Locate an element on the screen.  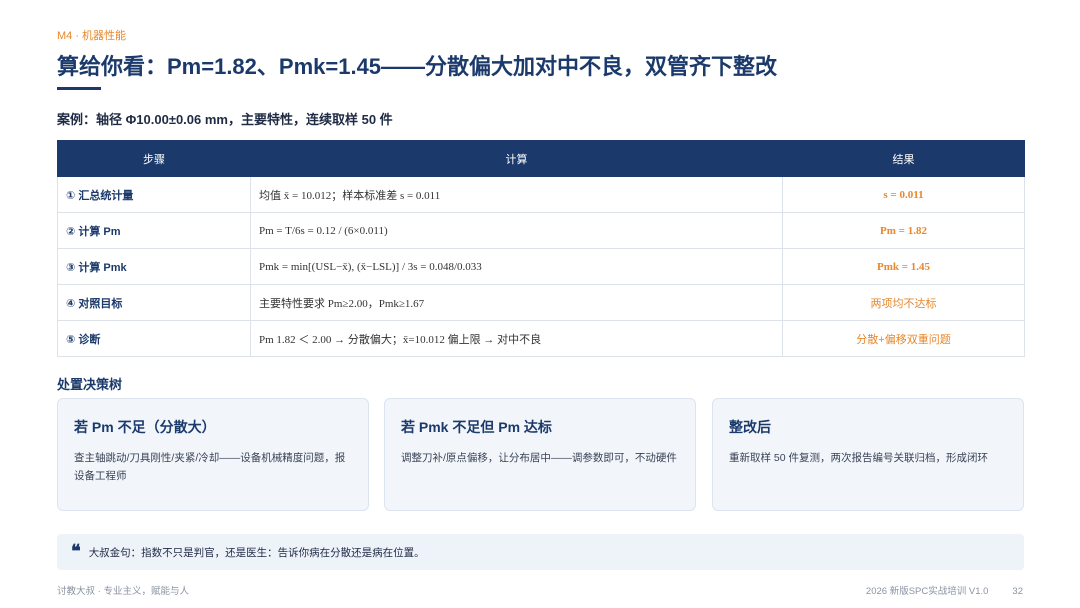
step-cell: ① 汇总统计量 is located at coordinates (154, 194).